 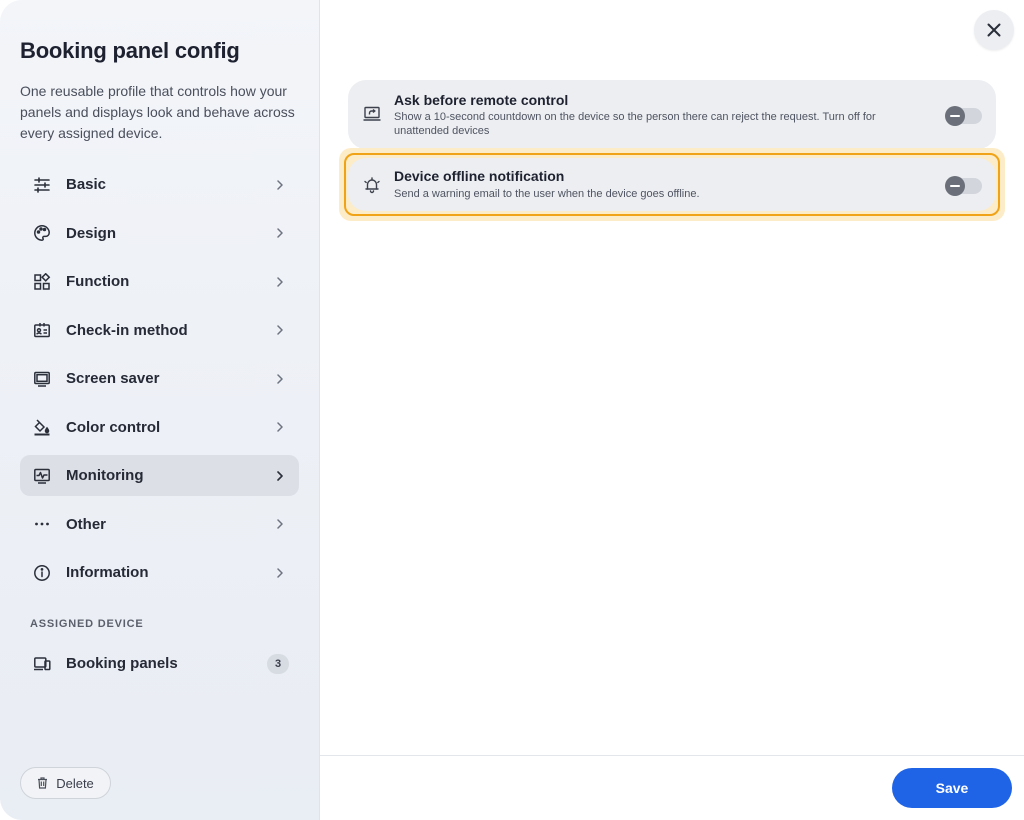 I want to click on close-icon, so click(x=994, y=30).